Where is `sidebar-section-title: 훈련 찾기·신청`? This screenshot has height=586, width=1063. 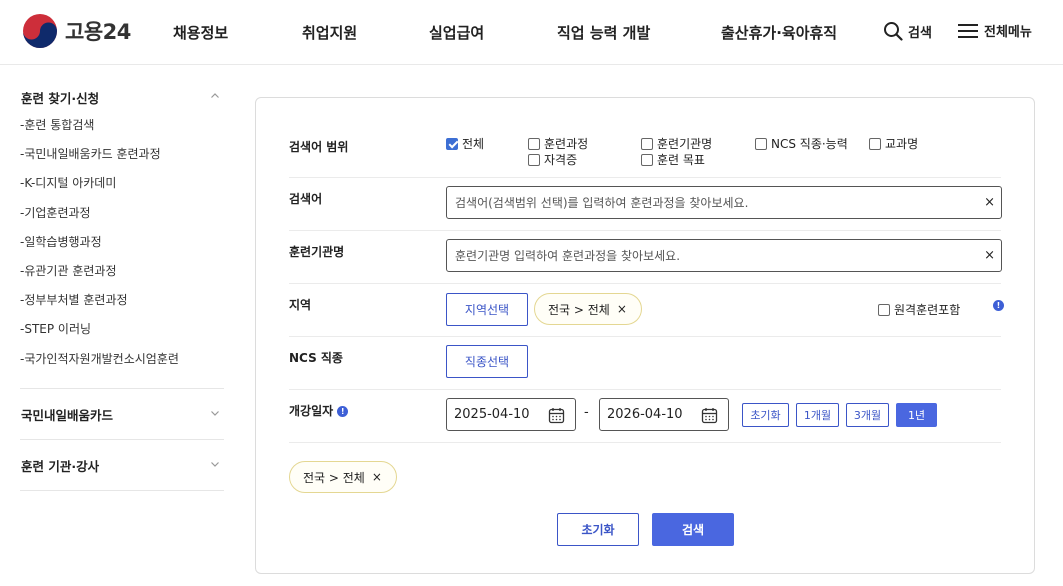 sidebar-section-title: 훈련 찾기·신청 is located at coordinates (122, 97).